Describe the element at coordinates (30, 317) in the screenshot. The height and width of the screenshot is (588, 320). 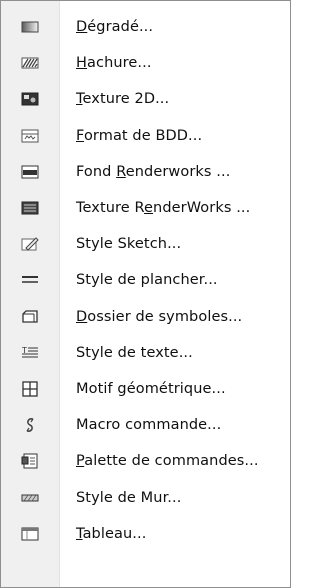
I see `symbol-folder-icon` at that location.